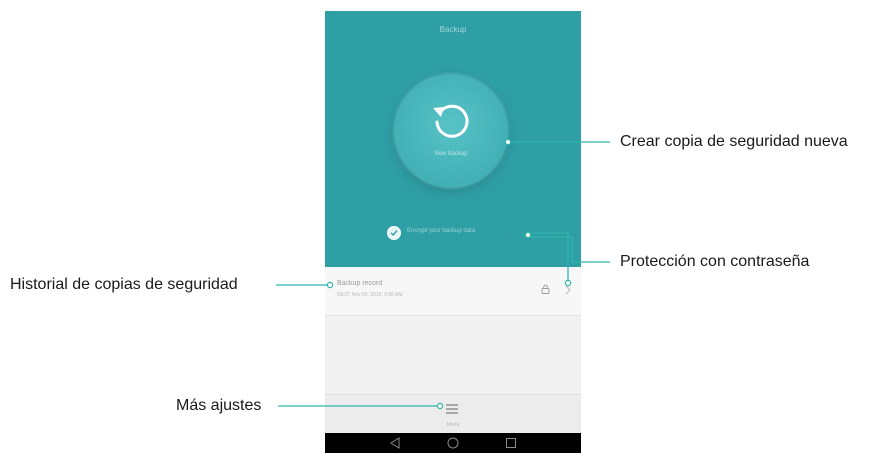 Image resolution: width=886 pixels, height=453 pixels. What do you see at coordinates (715, 261) in the screenshot?
I see `callout-password-protection: Protección con contraseña` at bounding box center [715, 261].